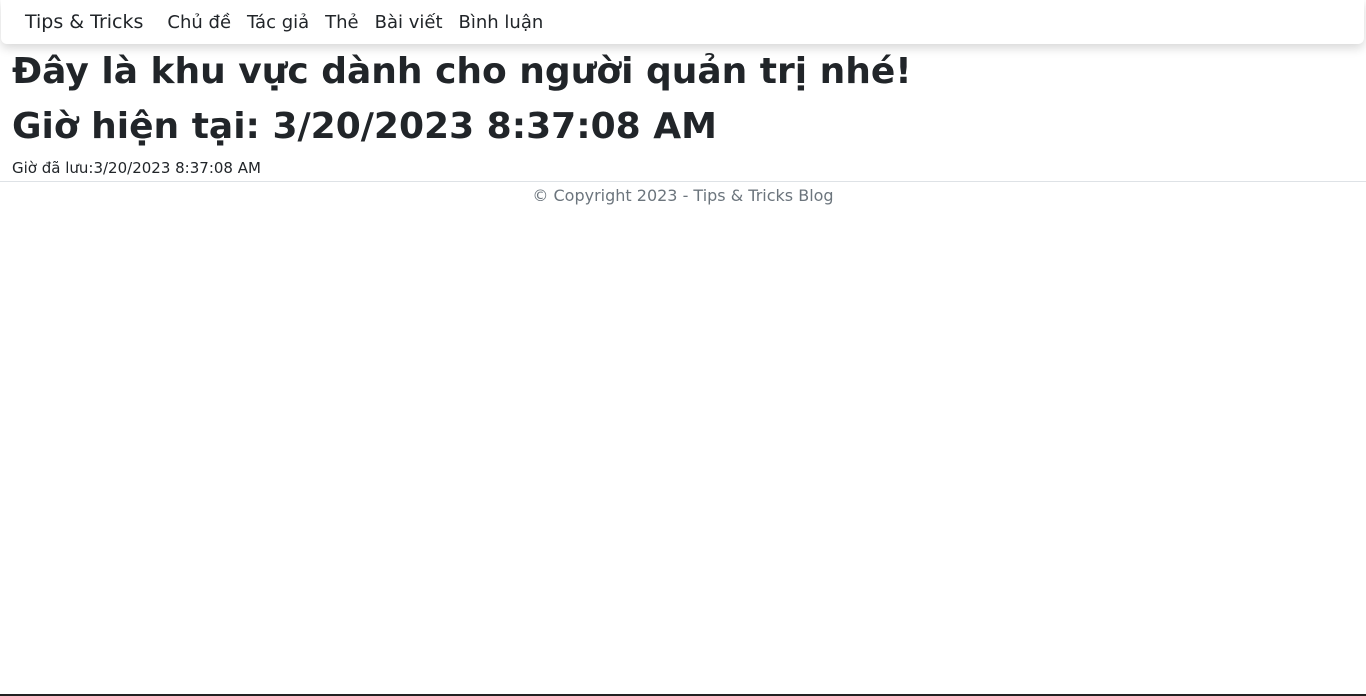 The width and height of the screenshot is (1366, 696). Describe the element at coordinates (278, 22) in the screenshot. I see `nav-link-tac-gia: Tác giả` at that location.